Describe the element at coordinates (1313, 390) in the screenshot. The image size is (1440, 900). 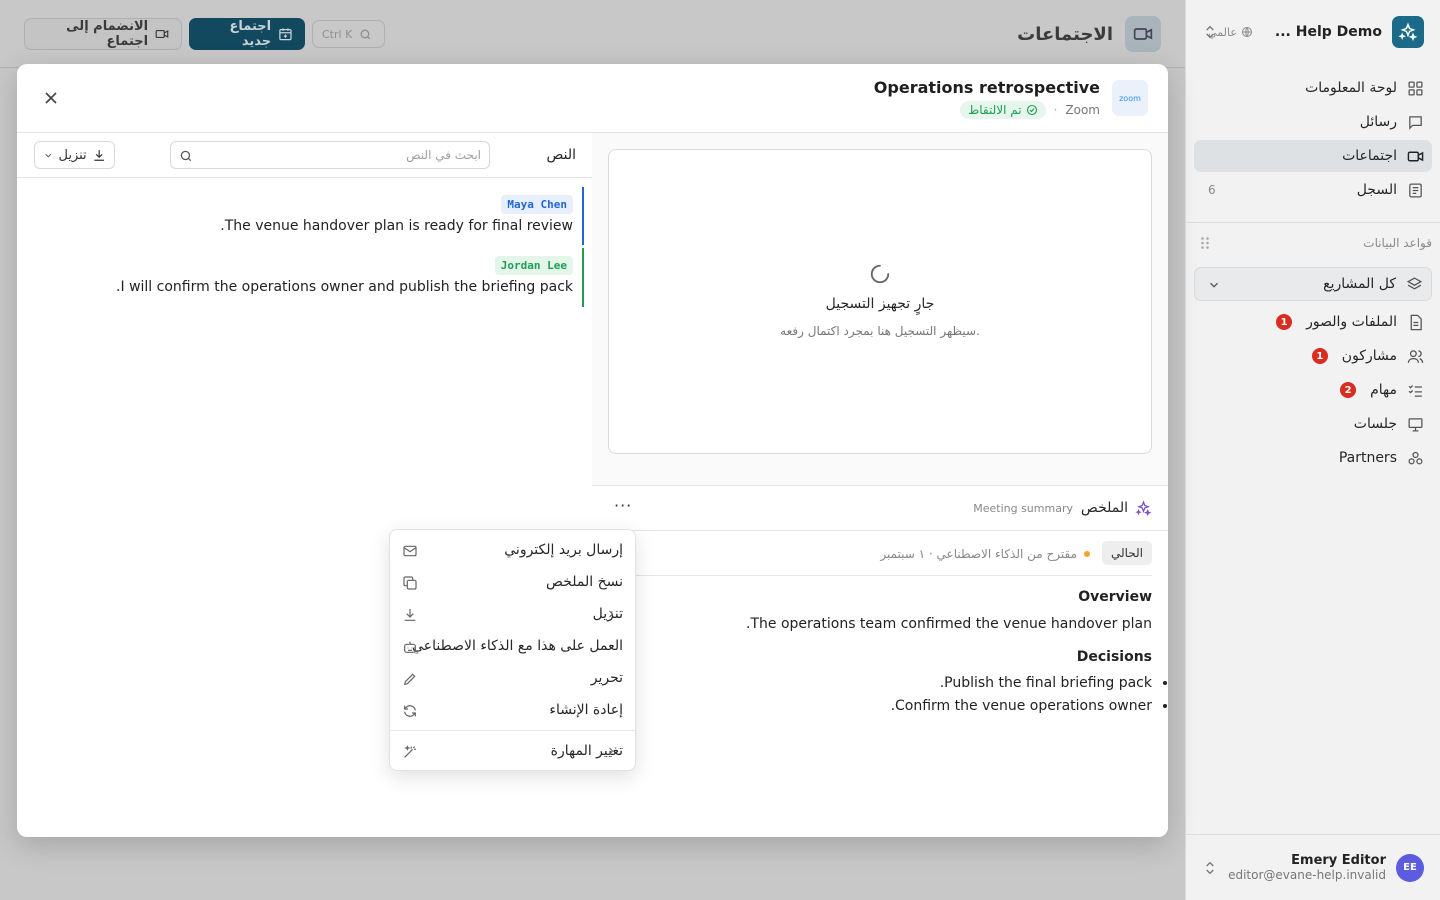
I see `sidebar-item-tasks: مهام 2` at that location.